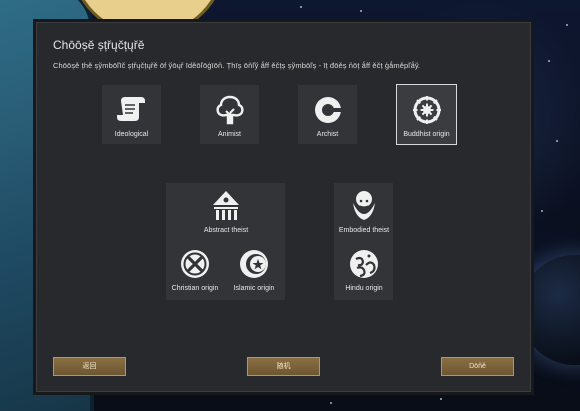 This screenshot has width=580, height=411. What do you see at coordinates (89, 366) in the screenshot?
I see `back-button: 返回` at bounding box center [89, 366].